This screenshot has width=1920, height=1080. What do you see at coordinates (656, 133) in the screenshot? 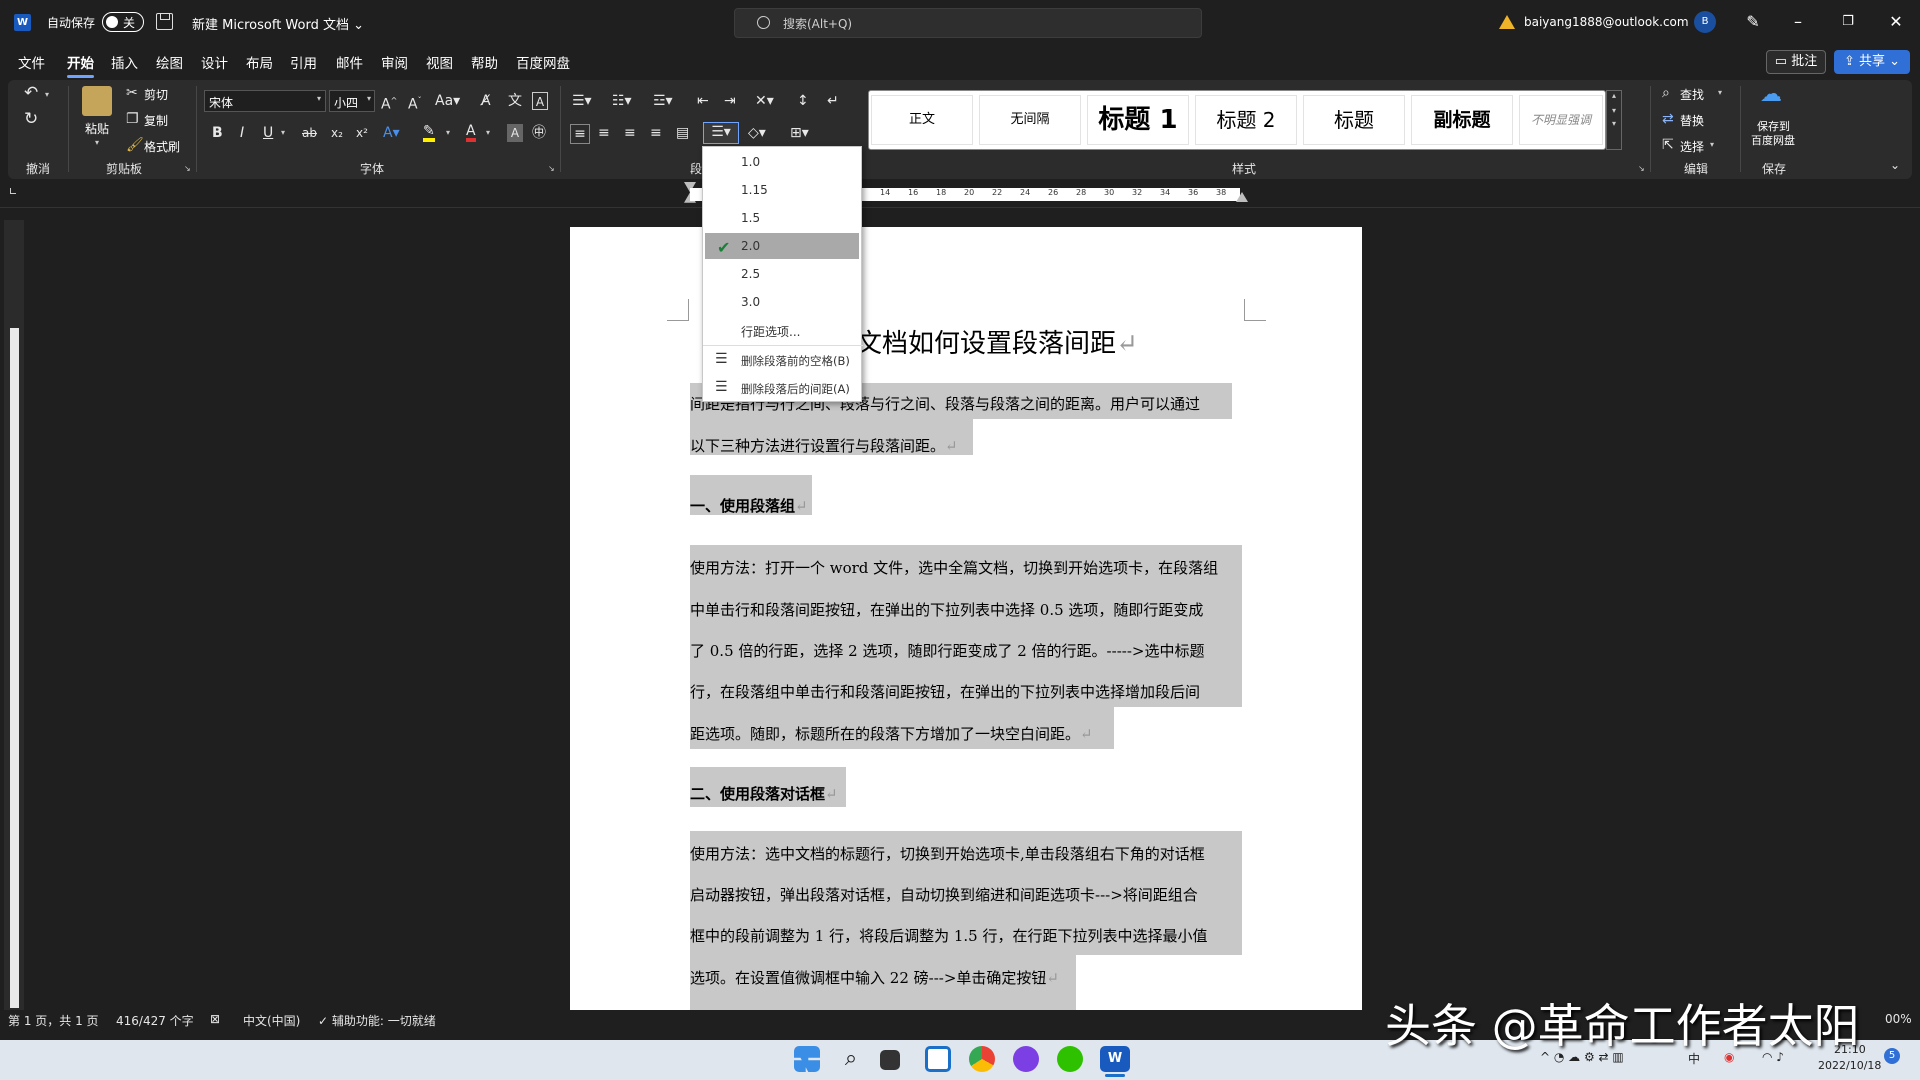
I see `justify-icon: ≡` at bounding box center [656, 133].